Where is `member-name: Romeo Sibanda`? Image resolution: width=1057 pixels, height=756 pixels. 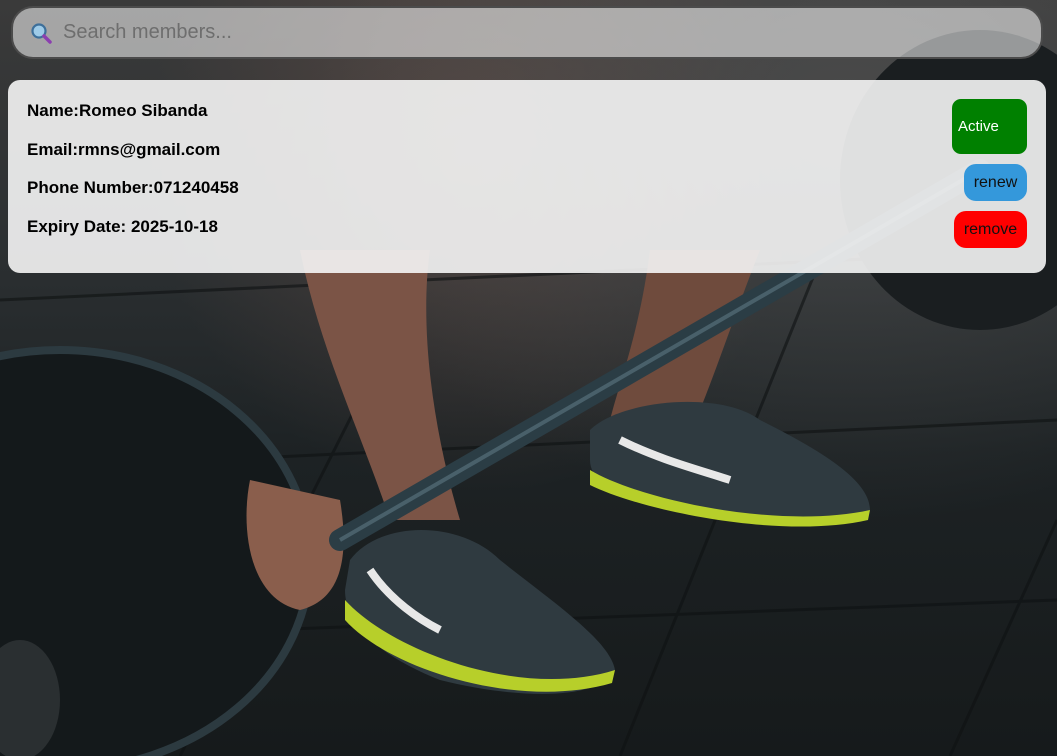
member-name: Romeo Sibanda is located at coordinates (143, 110).